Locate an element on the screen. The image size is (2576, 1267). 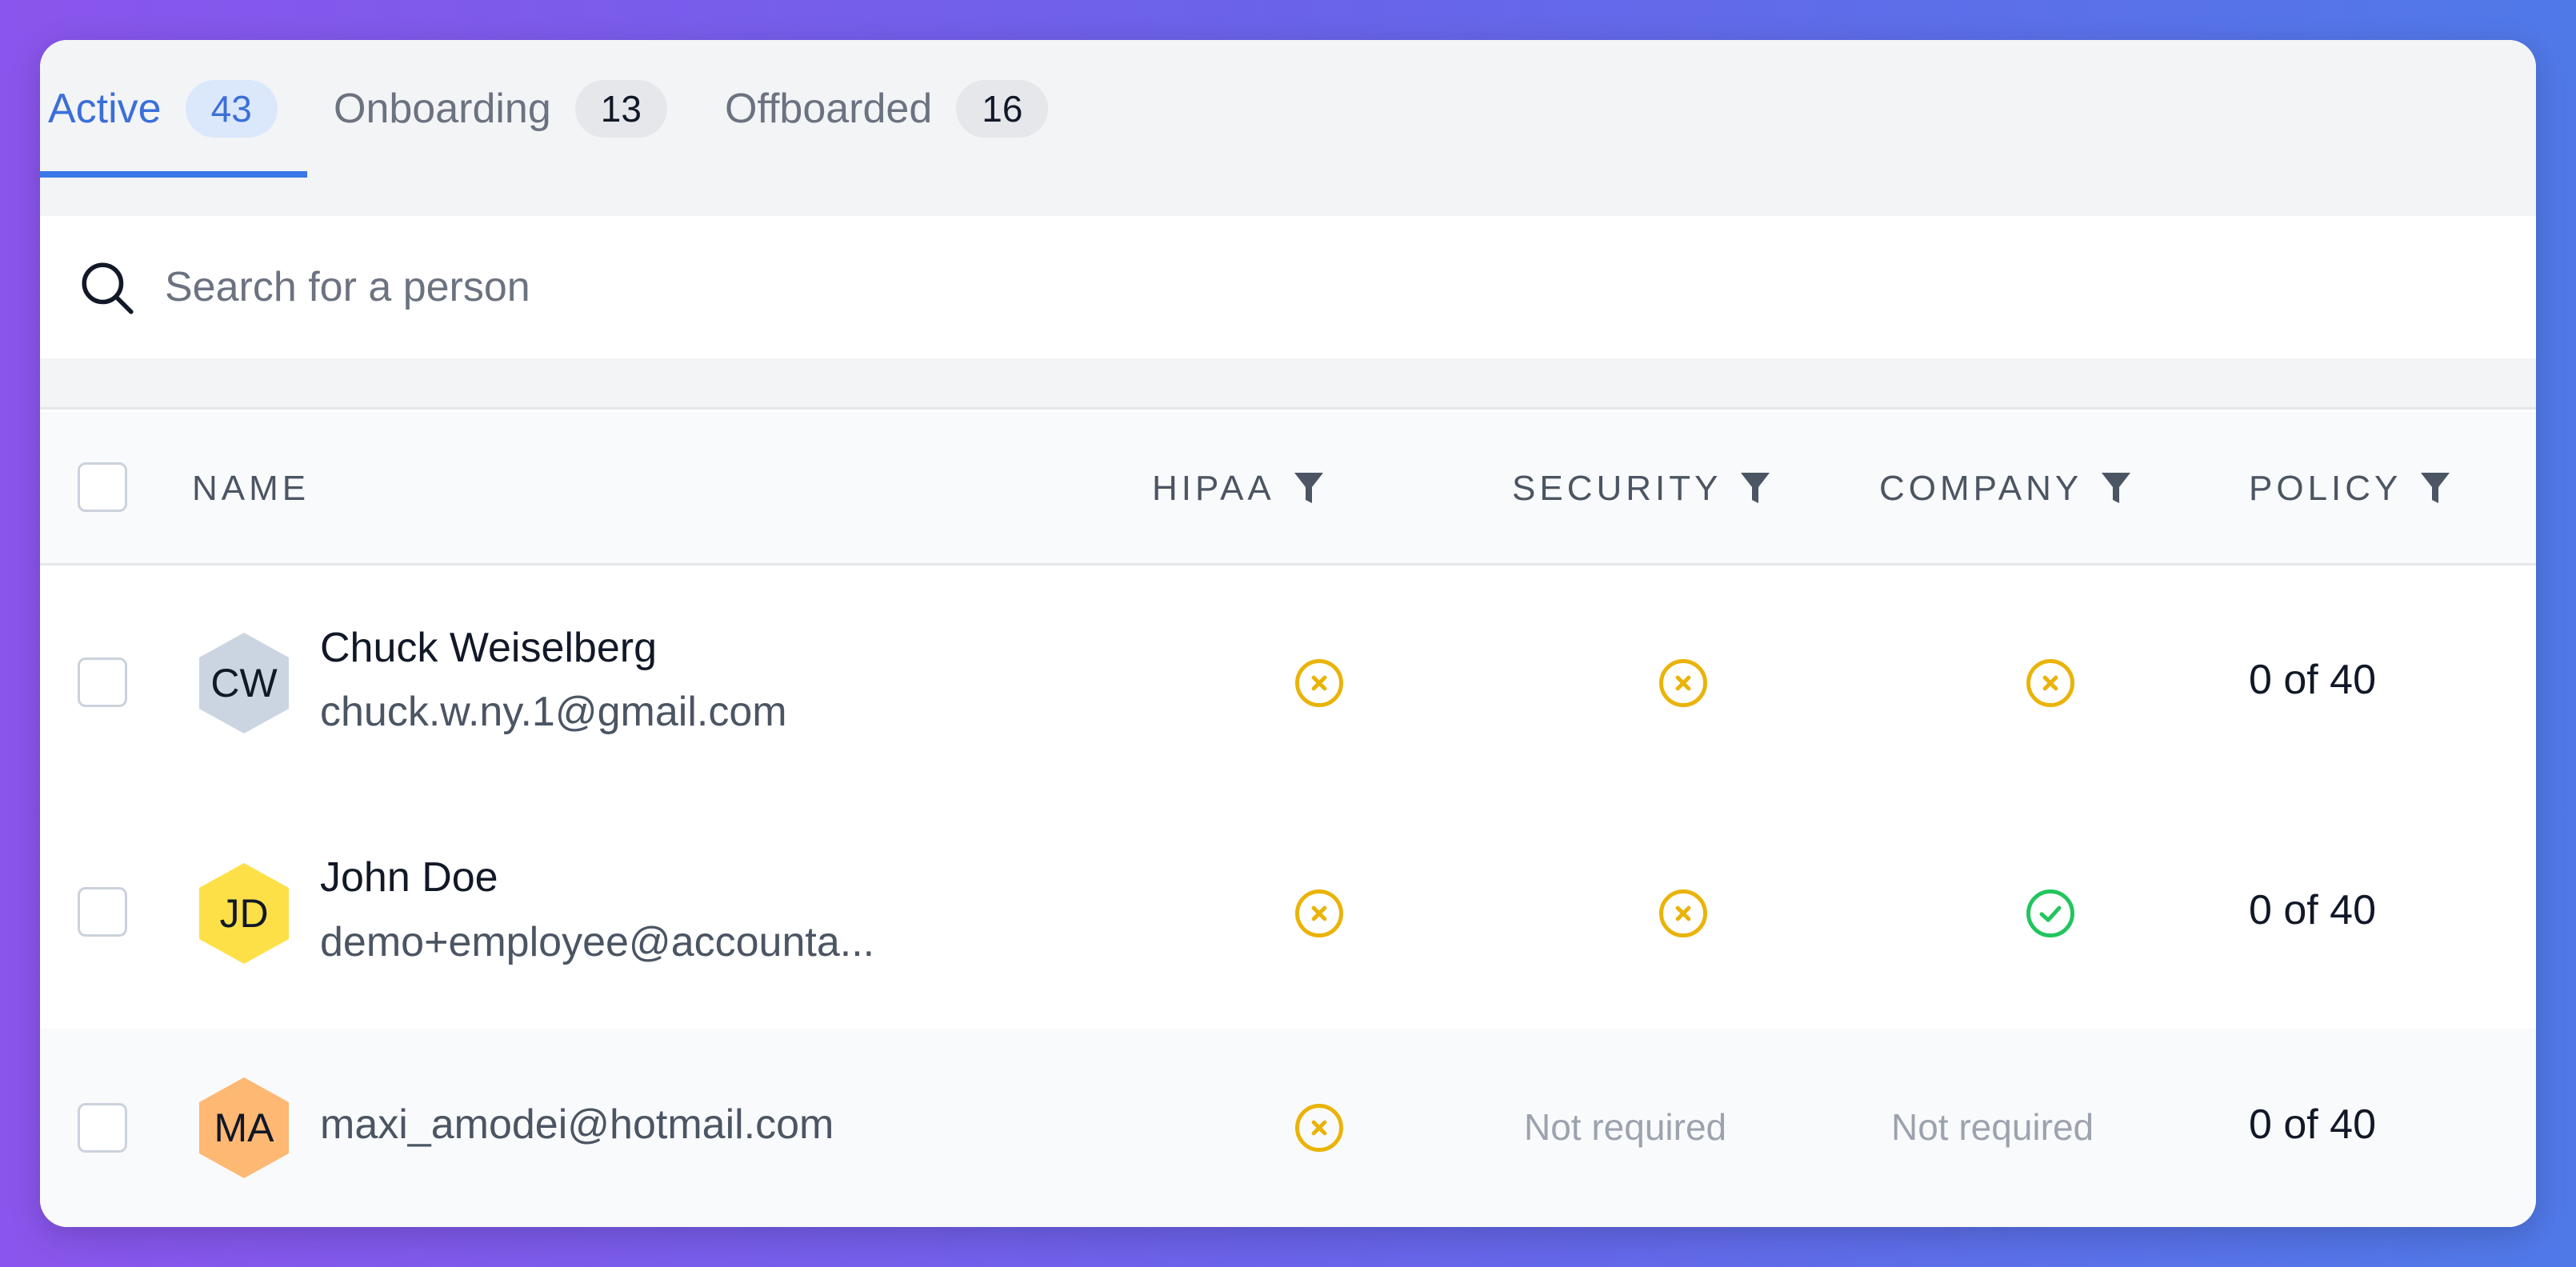
avatar-initials: CW is located at coordinates (244, 683).